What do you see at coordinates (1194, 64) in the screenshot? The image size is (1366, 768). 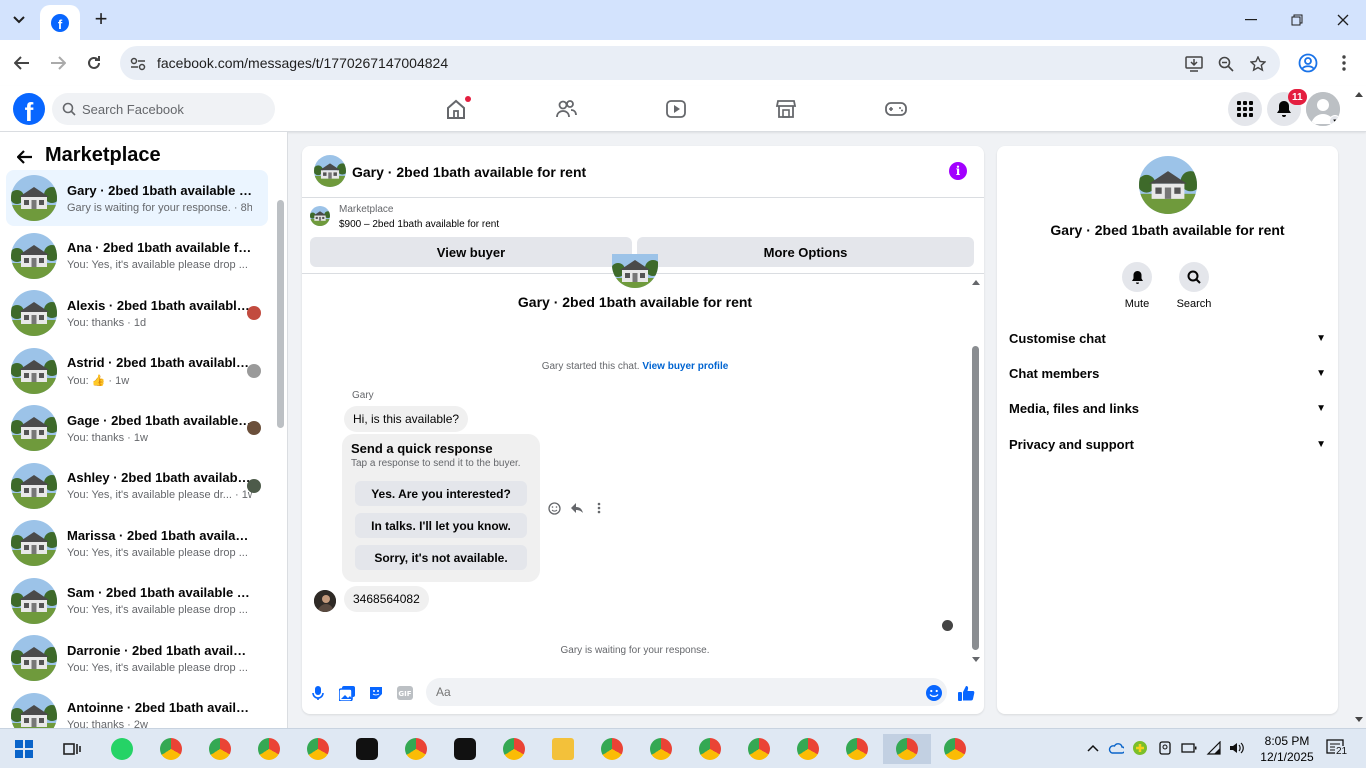 I see `install-app-icon` at bounding box center [1194, 64].